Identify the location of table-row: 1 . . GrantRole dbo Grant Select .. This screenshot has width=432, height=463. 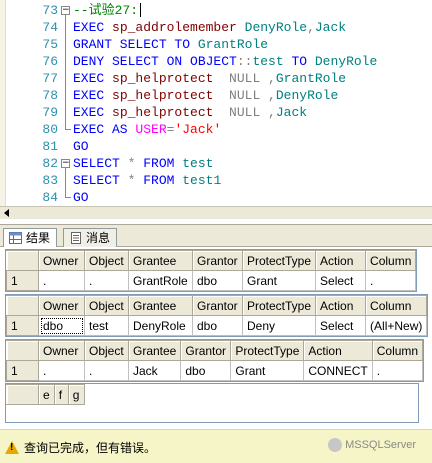
(211, 280).